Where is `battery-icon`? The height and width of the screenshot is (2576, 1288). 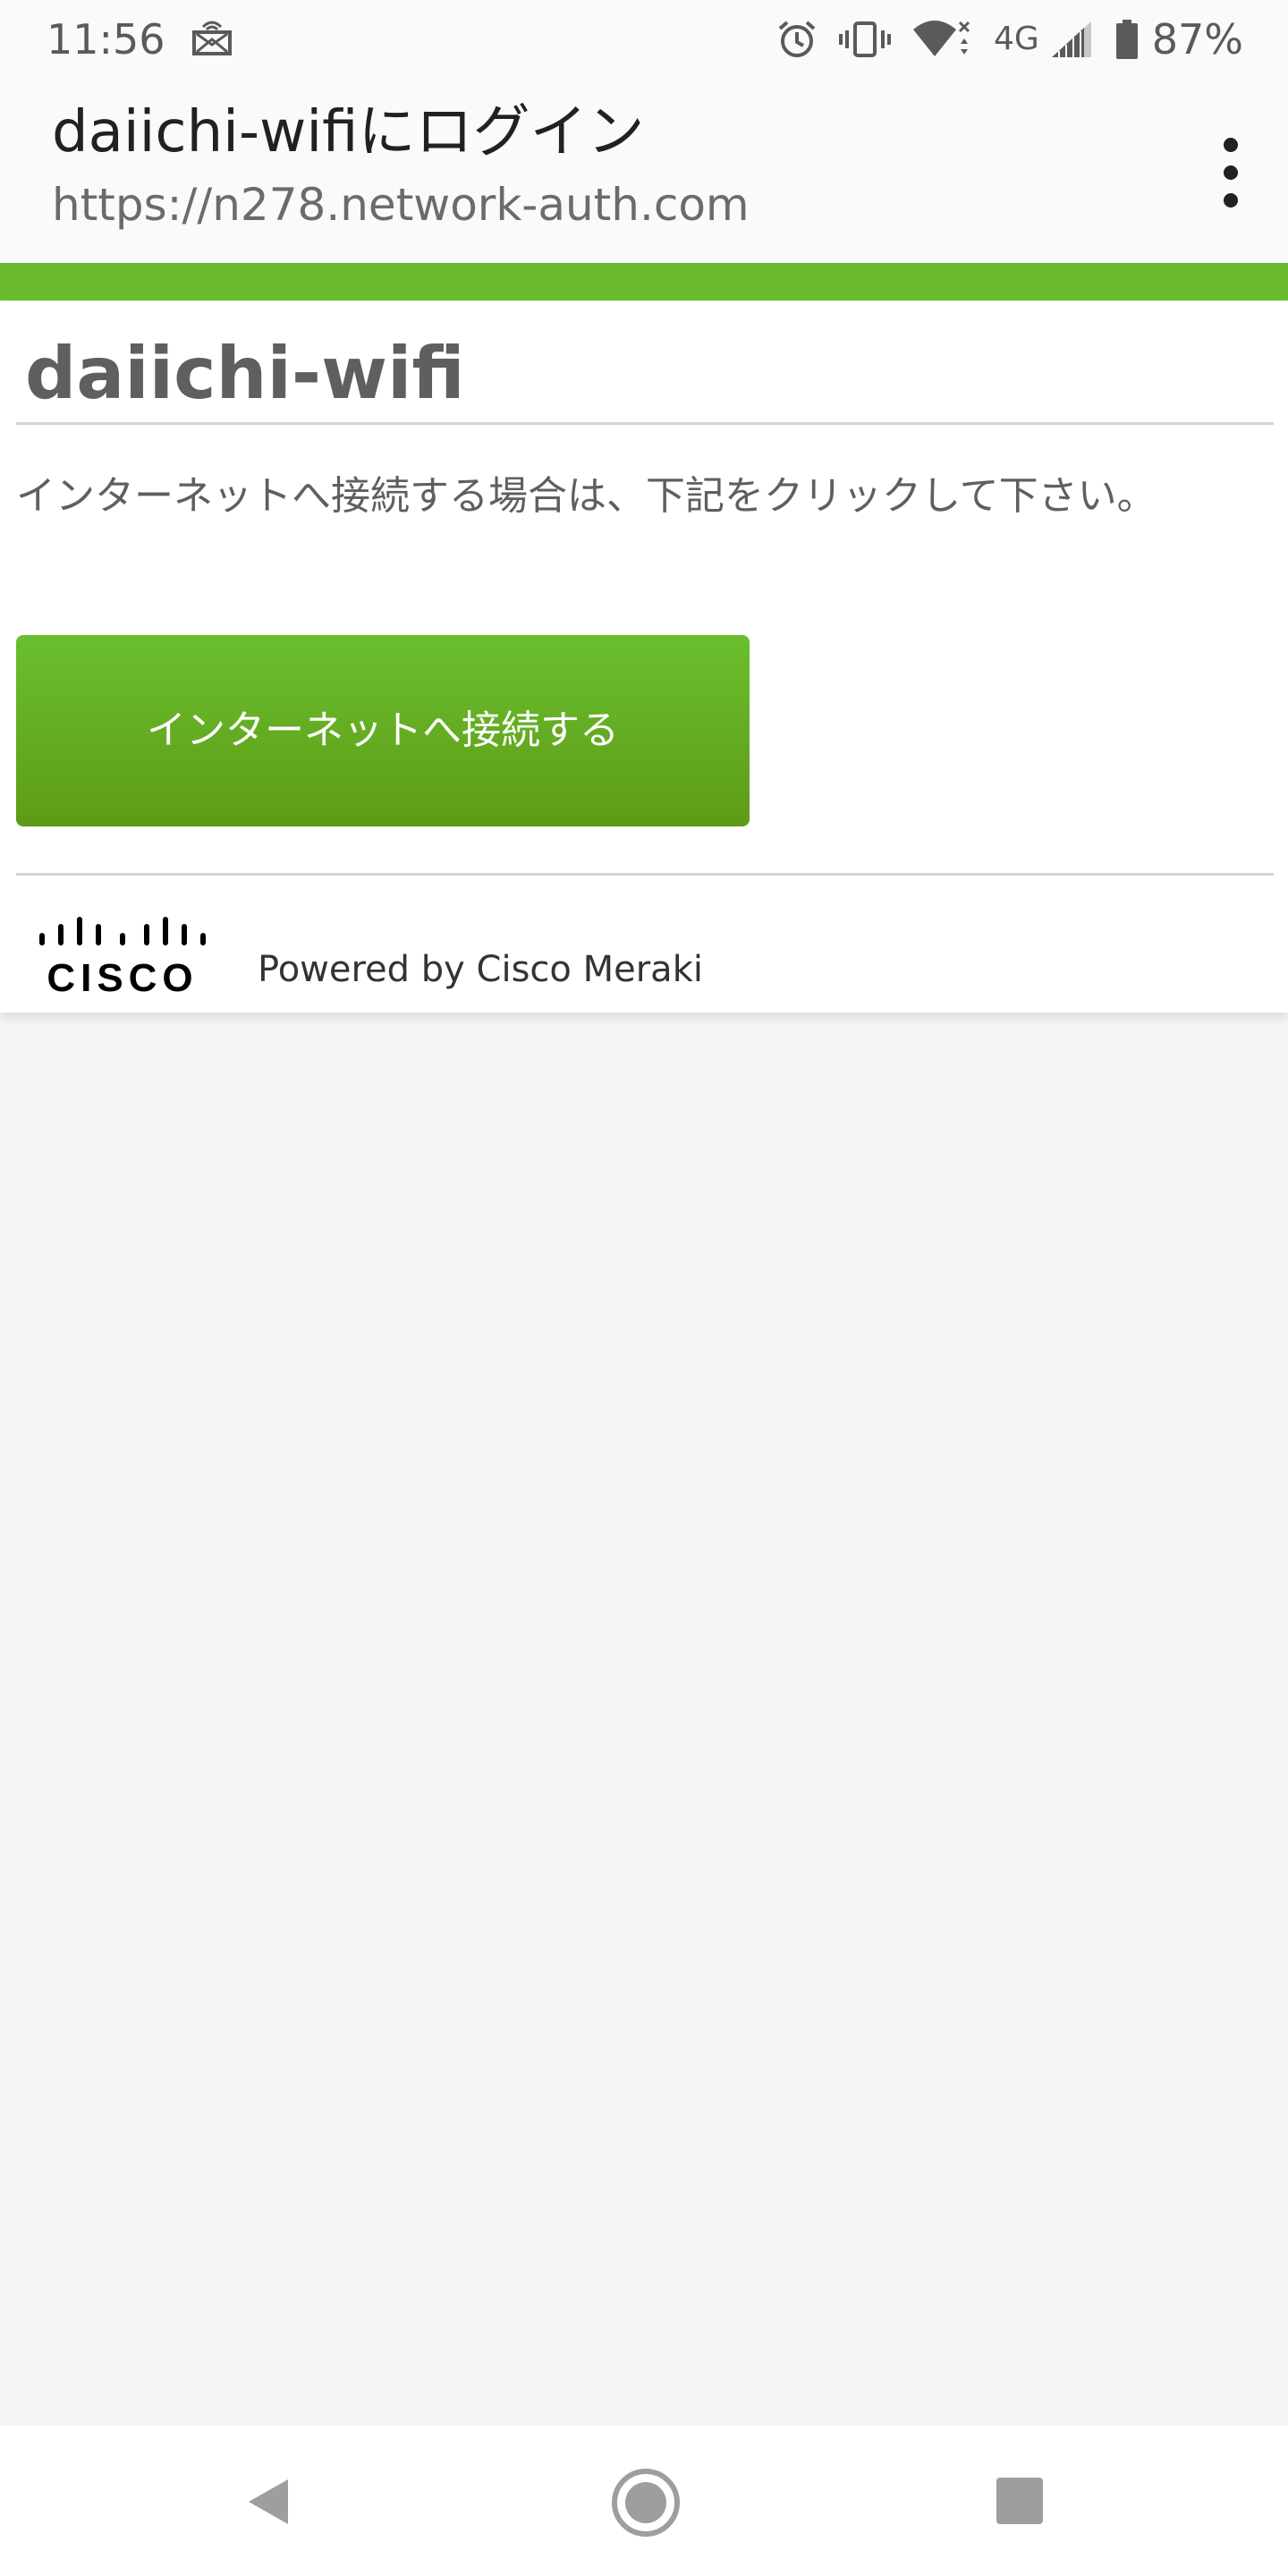 battery-icon is located at coordinates (1126, 39).